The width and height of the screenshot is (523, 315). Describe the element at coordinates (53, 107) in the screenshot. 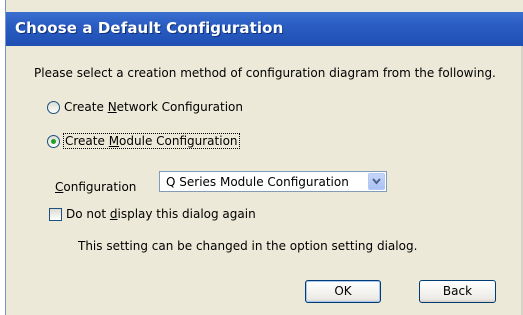

I see `radio-network-icon` at that location.